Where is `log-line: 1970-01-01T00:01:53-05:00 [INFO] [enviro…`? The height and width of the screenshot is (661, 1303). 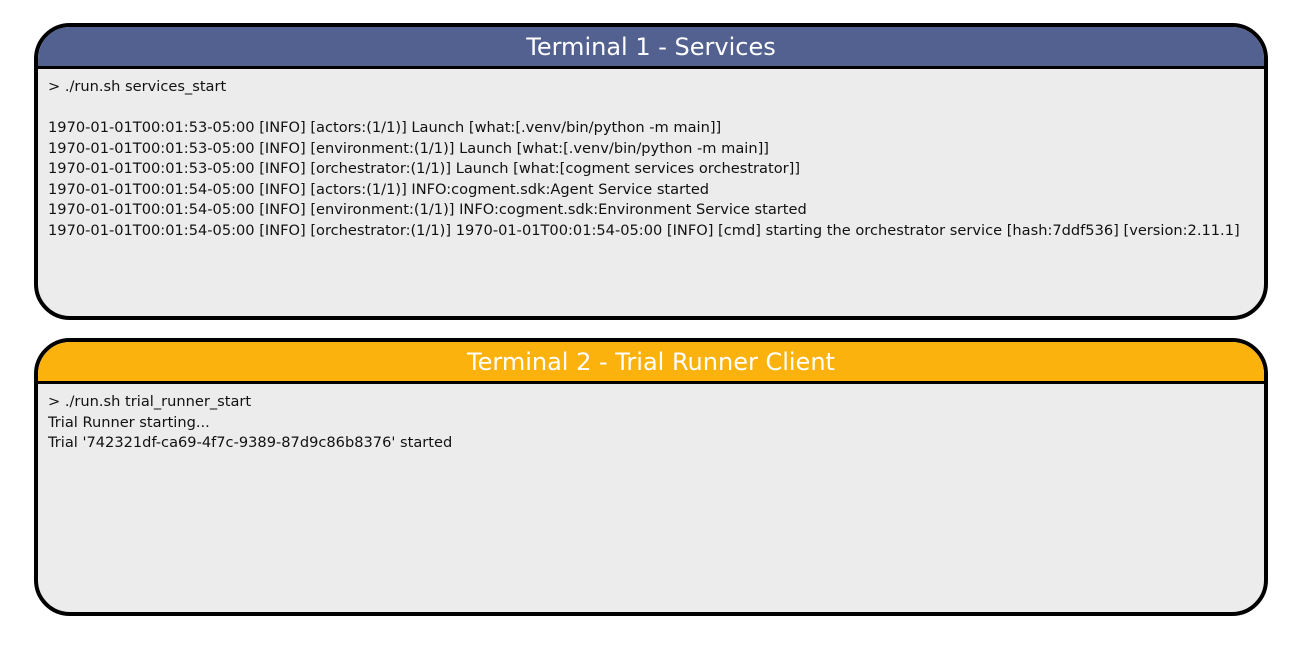 log-line: 1970-01-01T00:01:53-05:00 [INFO] [enviro… is located at coordinates (408, 148).